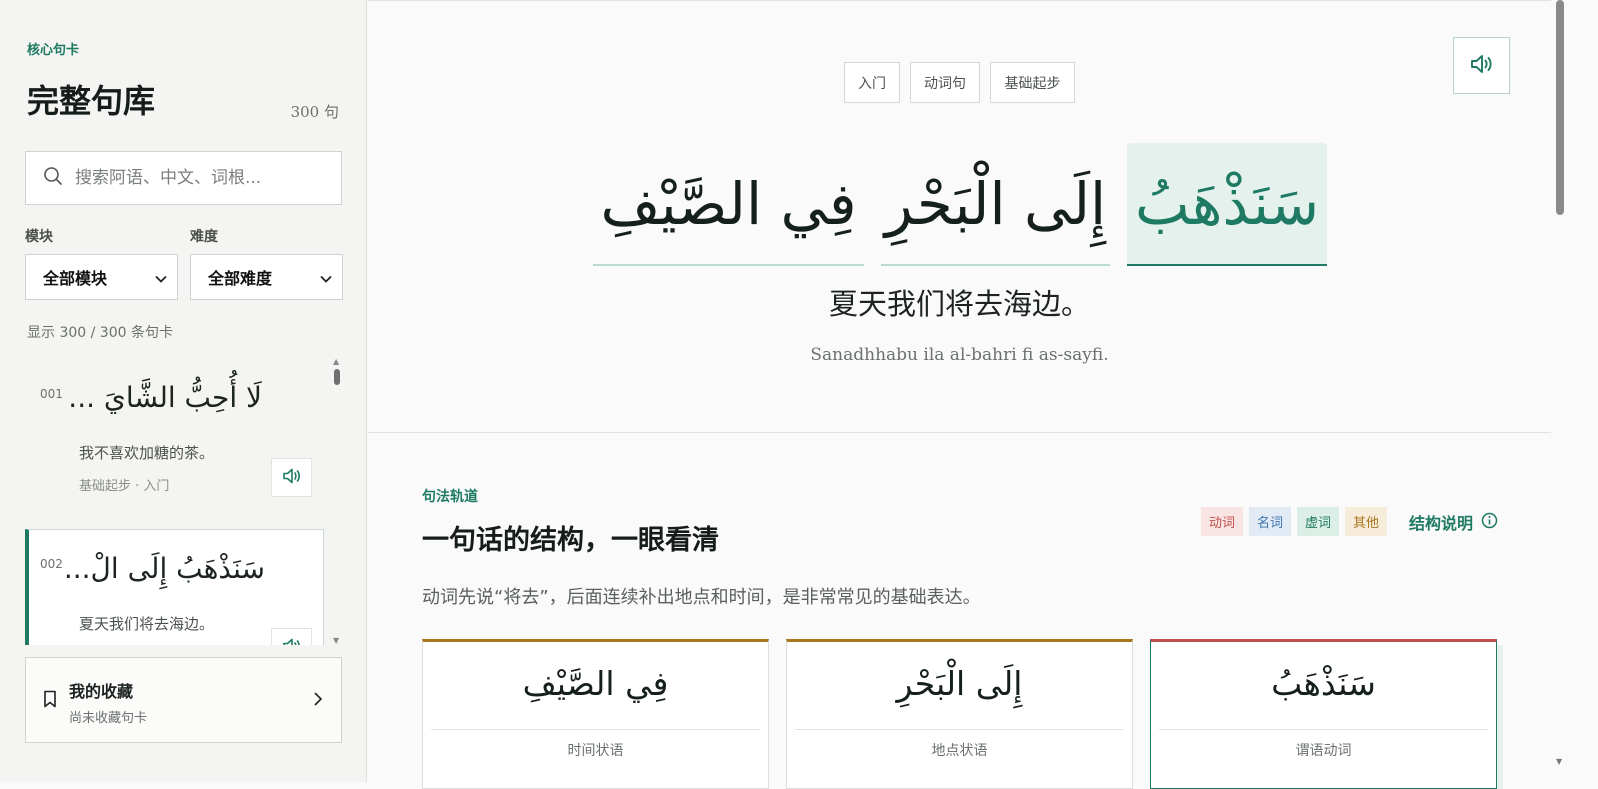 The image size is (1598, 789). What do you see at coordinates (51, 394) in the screenshot?
I see `card-number: 001` at bounding box center [51, 394].